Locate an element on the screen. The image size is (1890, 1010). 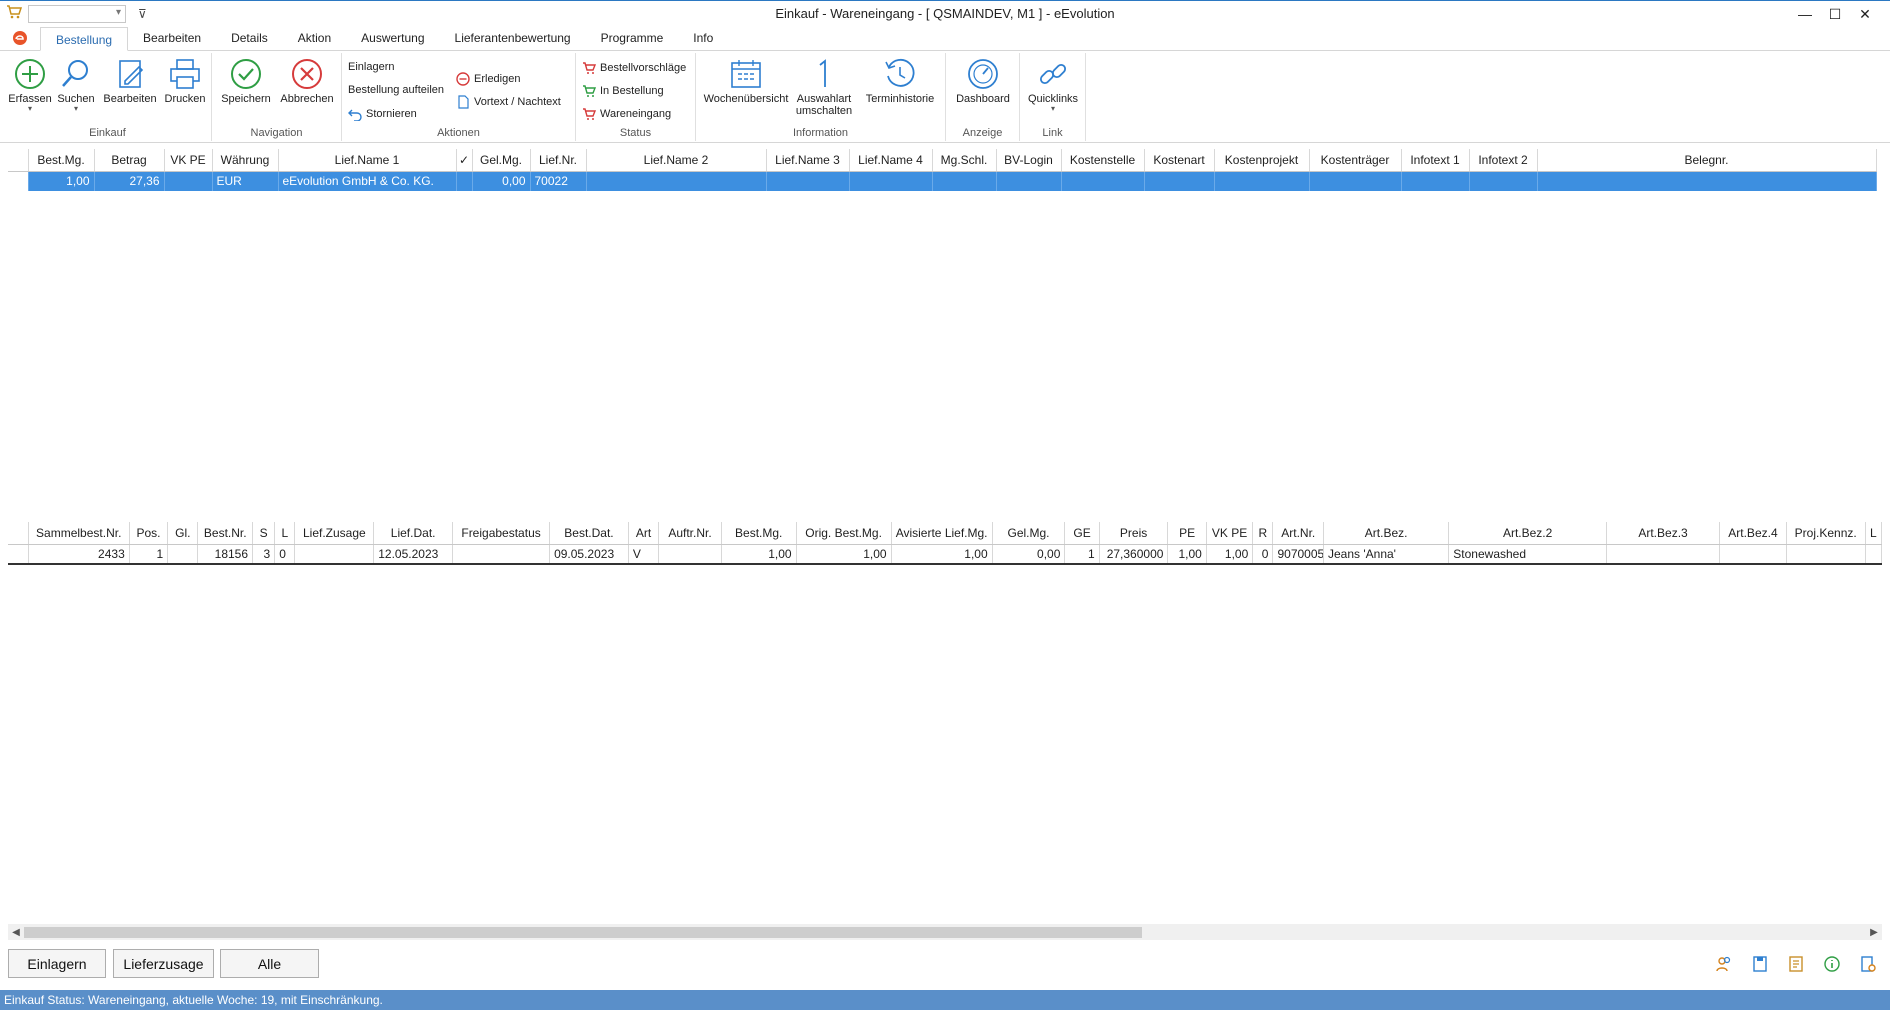
stornieren-action: Stornieren is located at coordinates (382, 114).